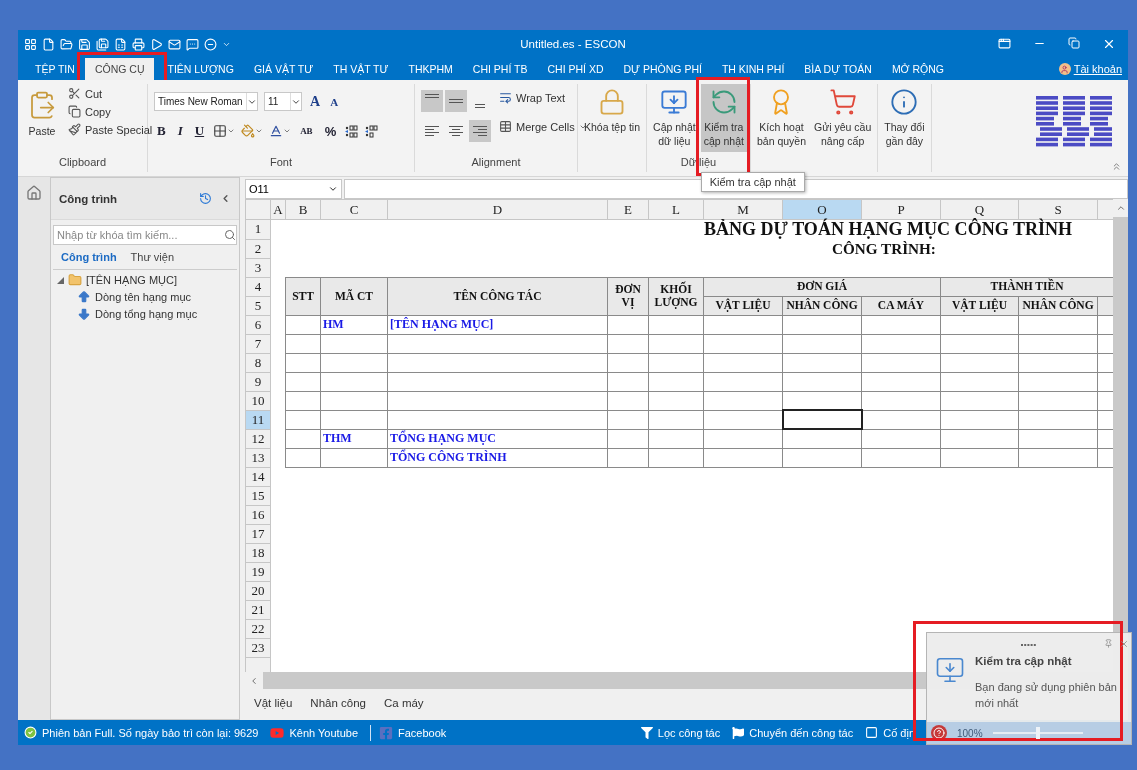  Describe the element at coordinates (283, 69) in the screenshot. I see `ribbon-tab: GIÁ VẬT TƯ` at that location.